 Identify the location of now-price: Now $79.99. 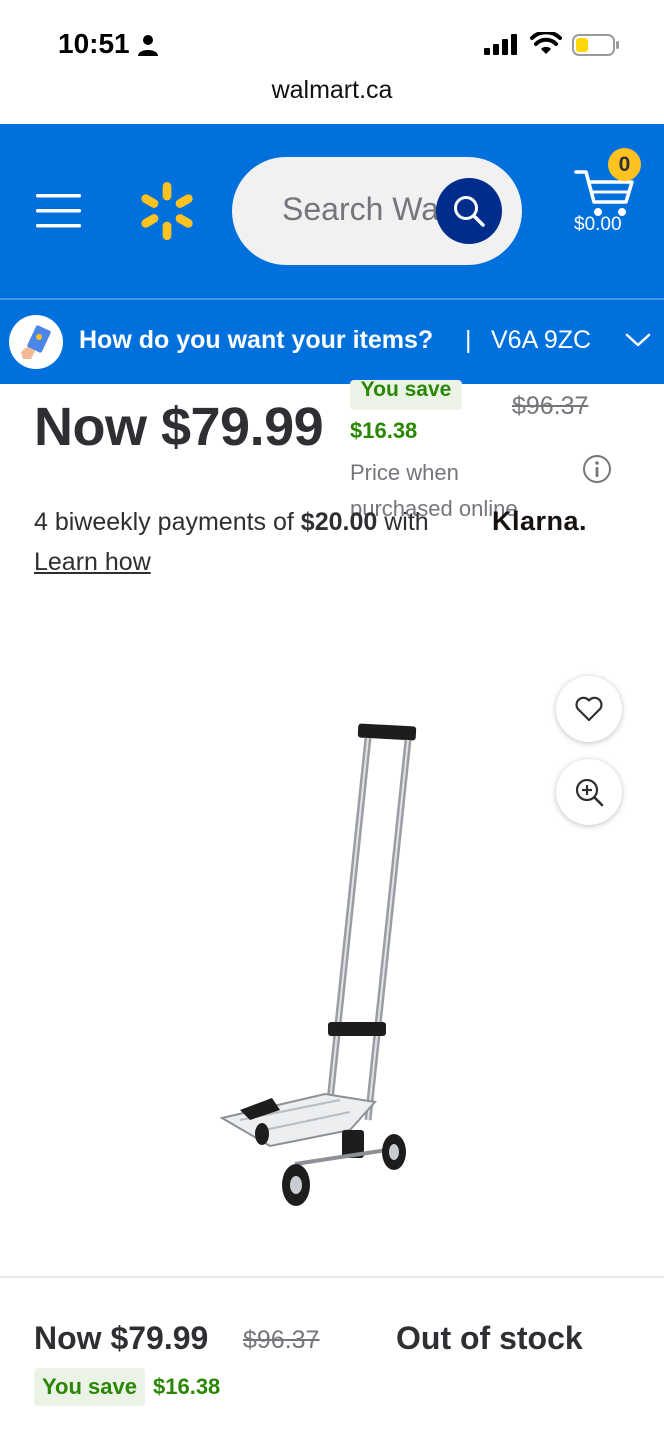
(179, 427).